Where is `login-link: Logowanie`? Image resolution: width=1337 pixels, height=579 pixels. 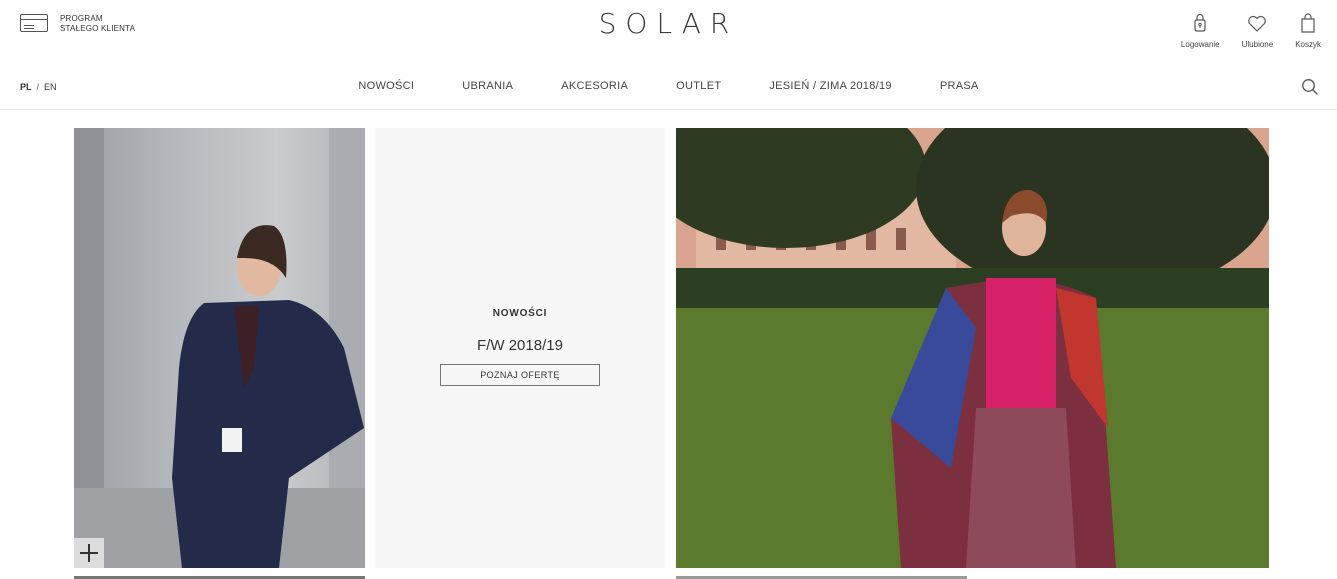 login-link: Logowanie is located at coordinates (1200, 30).